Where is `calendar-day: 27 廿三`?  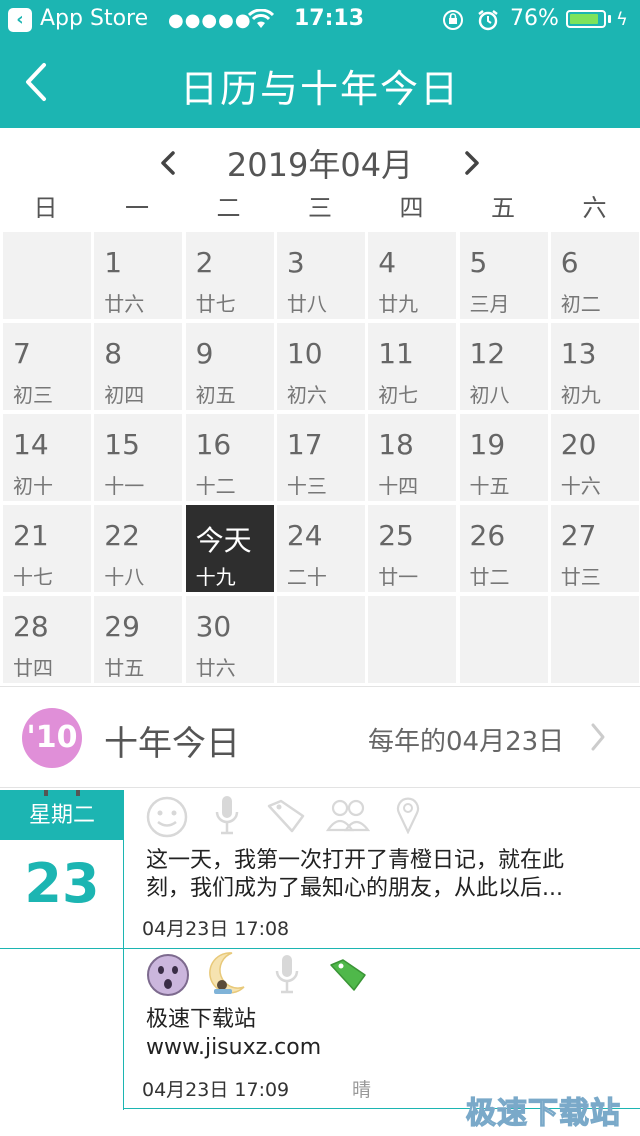 calendar-day: 27 廿三 is located at coordinates (594, 548).